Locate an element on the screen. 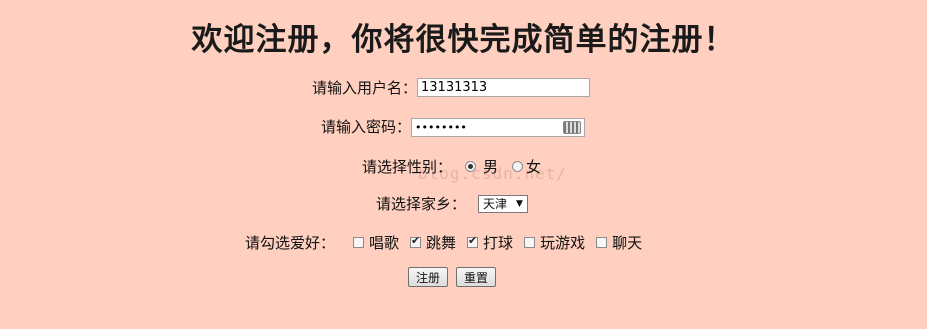  hometown-select: 天津 ▼ is located at coordinates (503, 203).